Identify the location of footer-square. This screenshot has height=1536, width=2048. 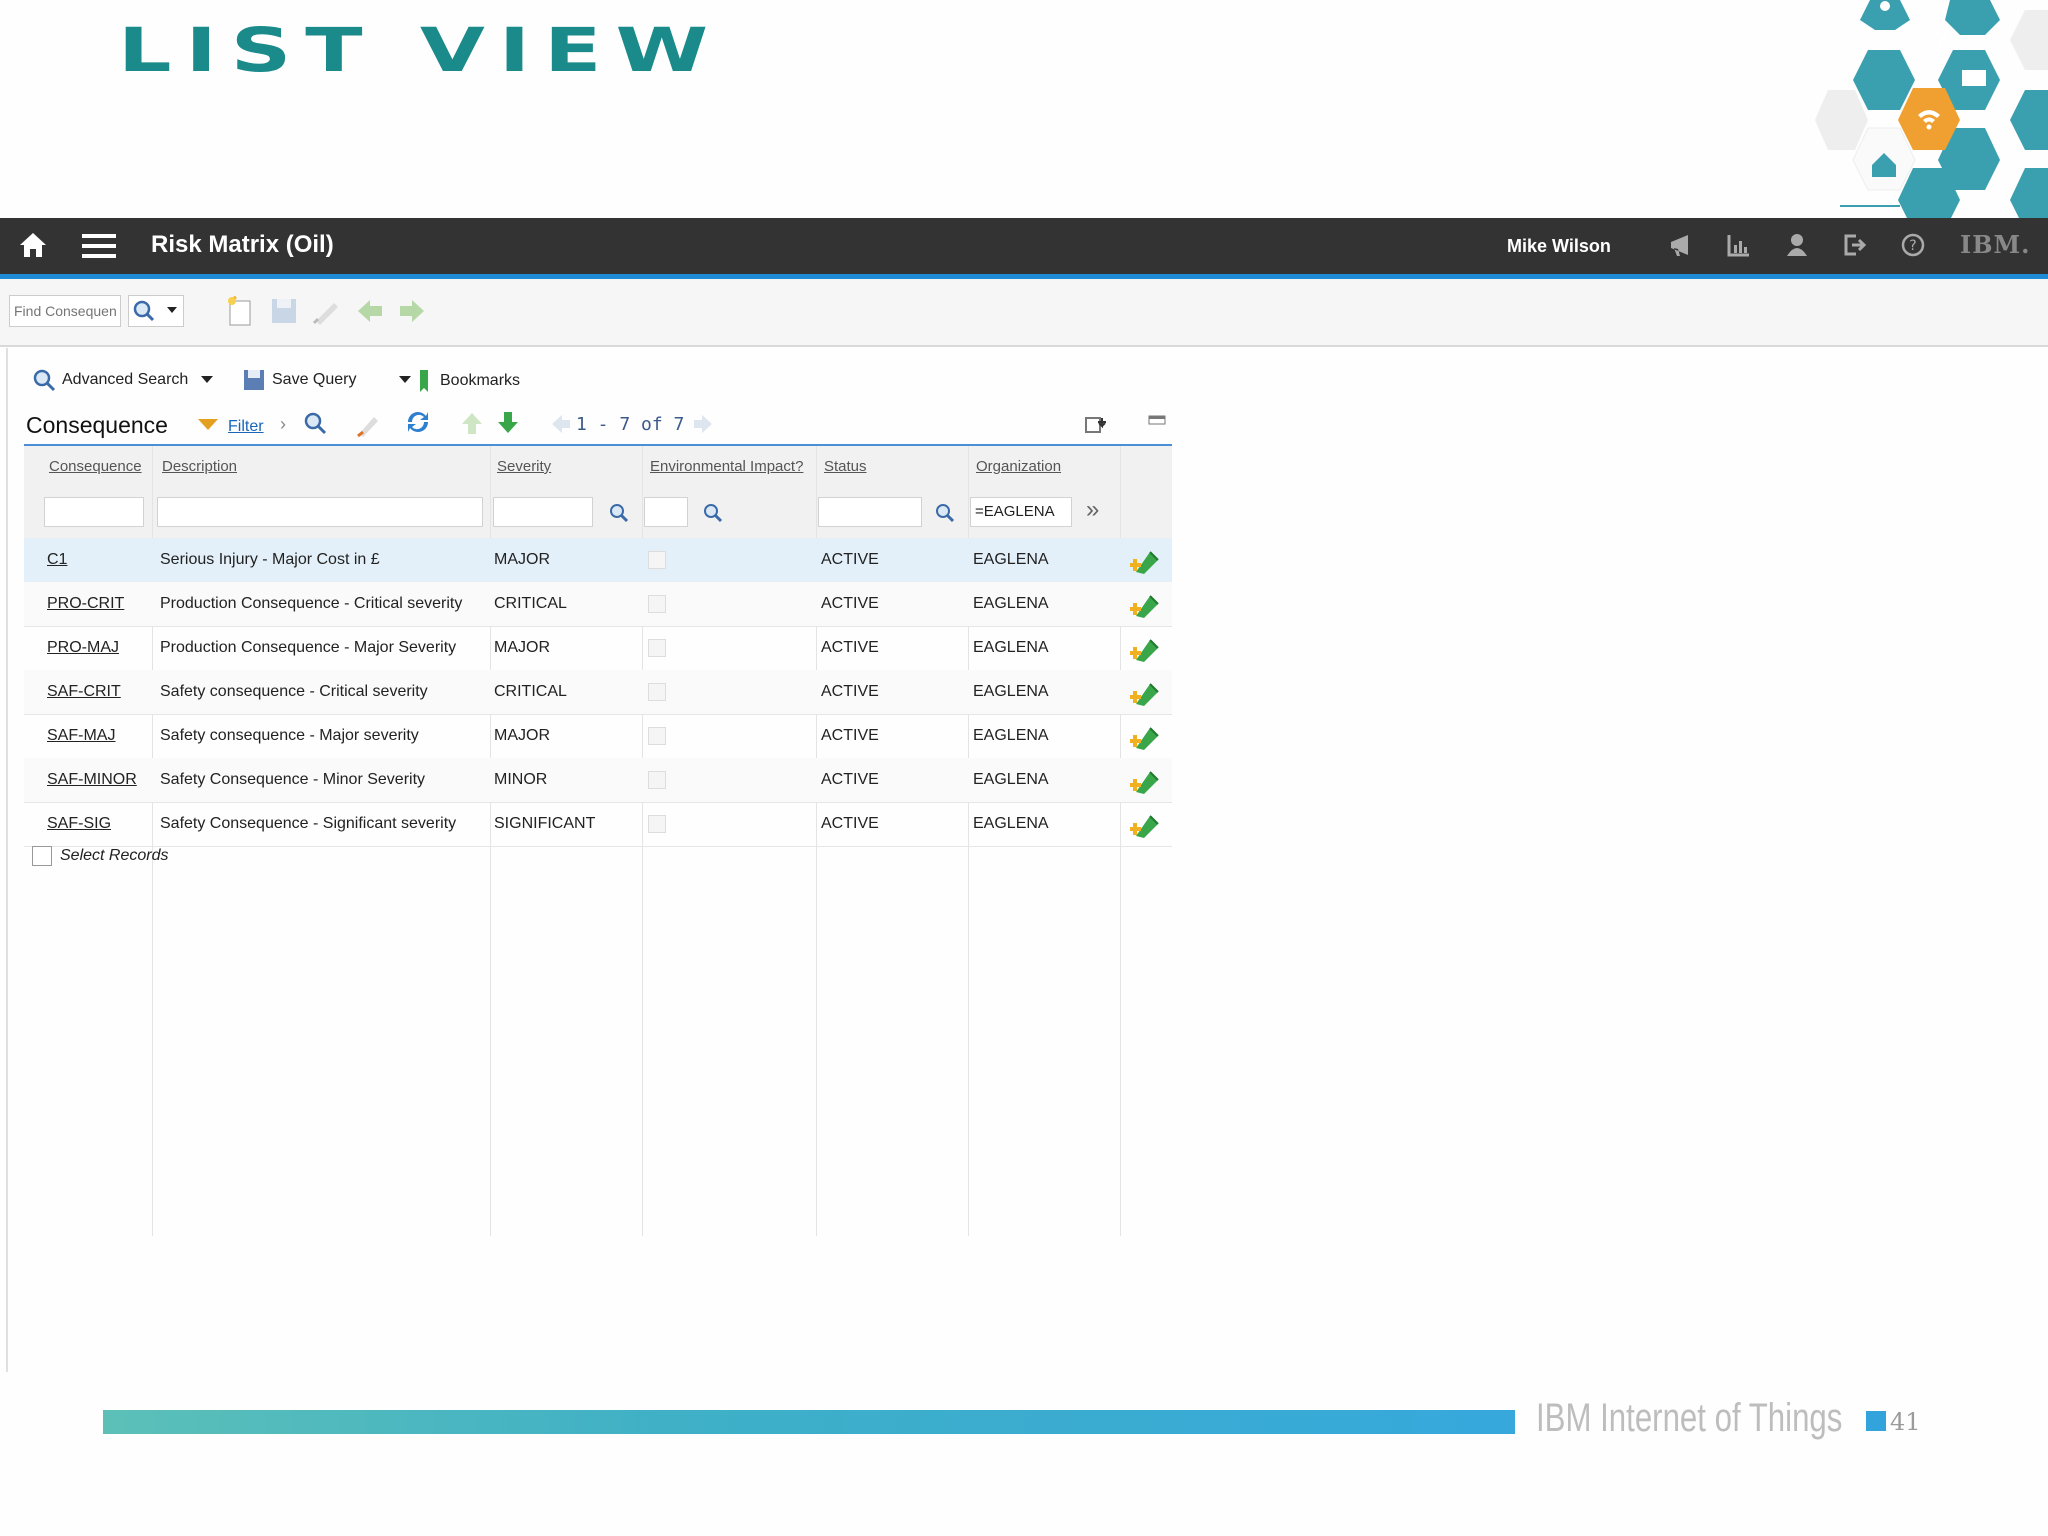
(1876, 1421).